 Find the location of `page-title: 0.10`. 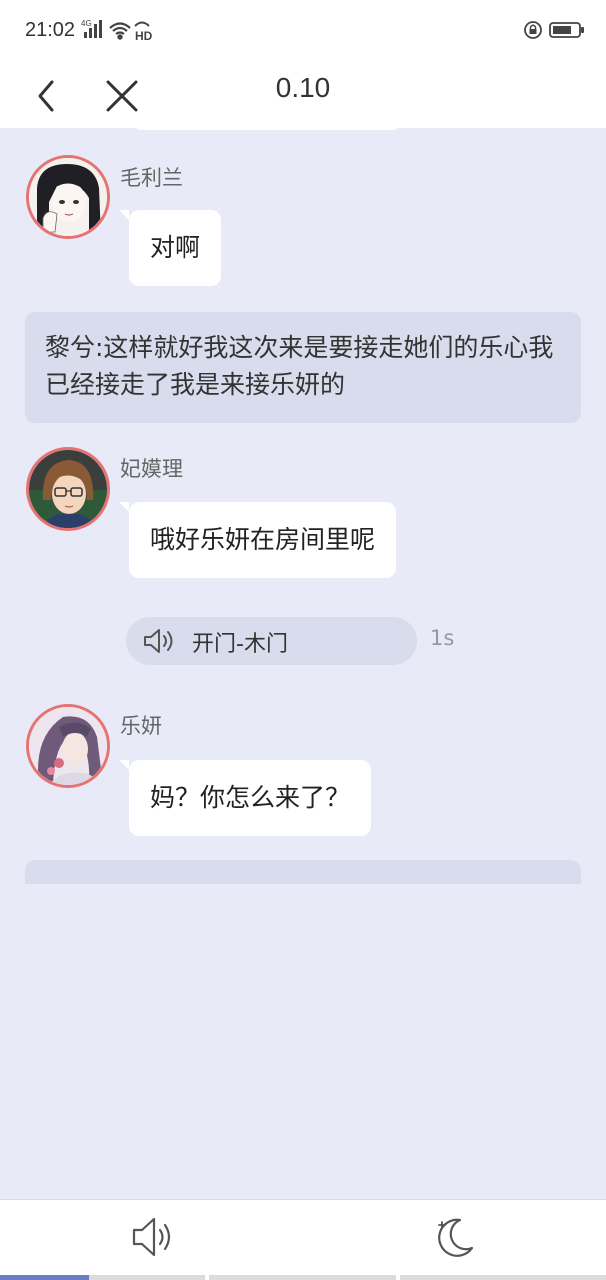

page-title: 0.10 is located at coordinates (303, 87).